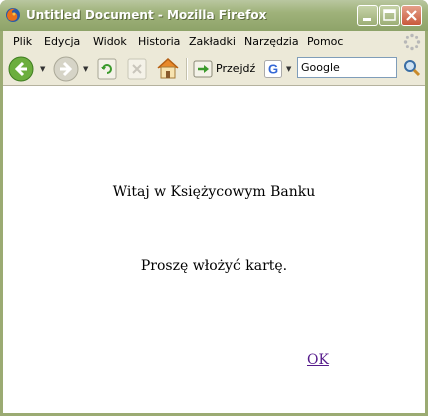 The image size is (428, 416). Describe the element at coordinates (137, 69) in the screenshot. I see `stop-icon` at that location.